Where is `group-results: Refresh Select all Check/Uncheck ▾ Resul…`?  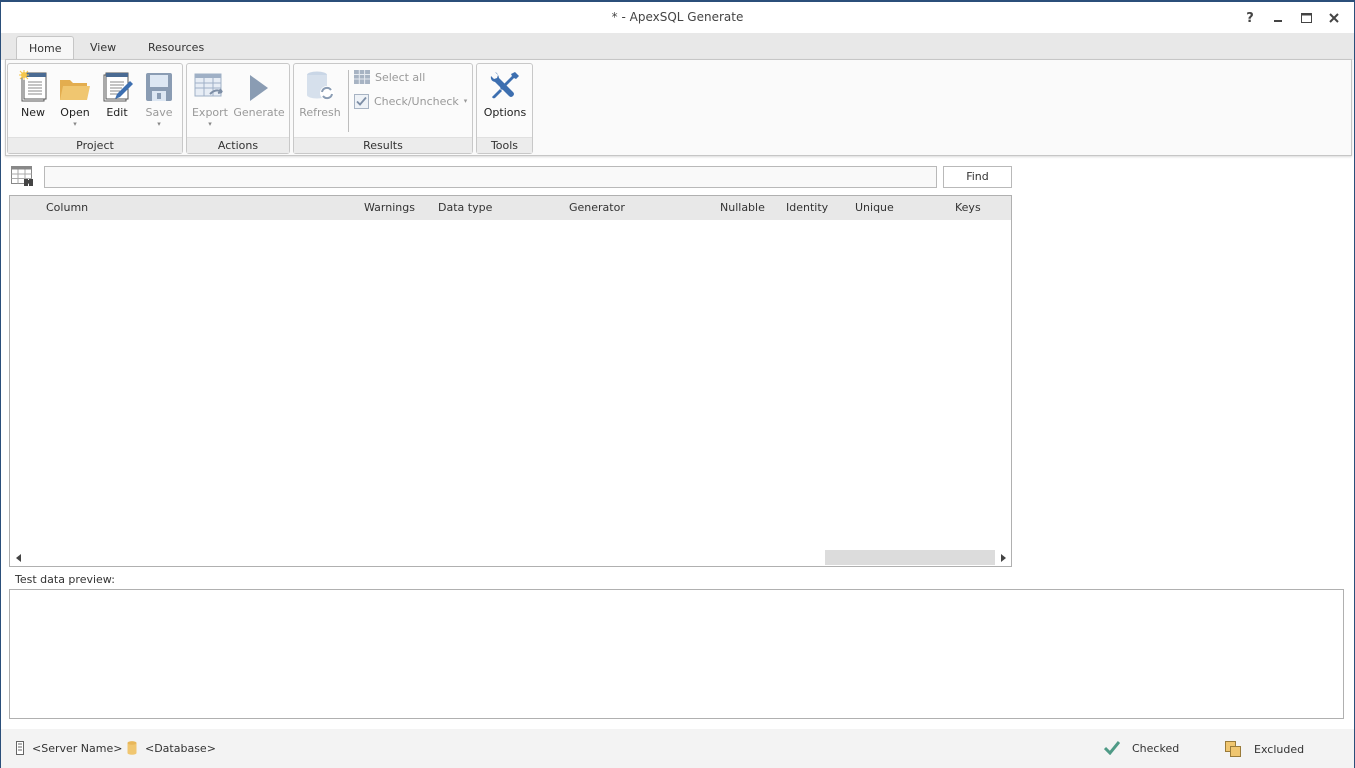
group-results: Refresh Select all Check/Uncheck ▾ Resul… is located at coordinates (383, 108).